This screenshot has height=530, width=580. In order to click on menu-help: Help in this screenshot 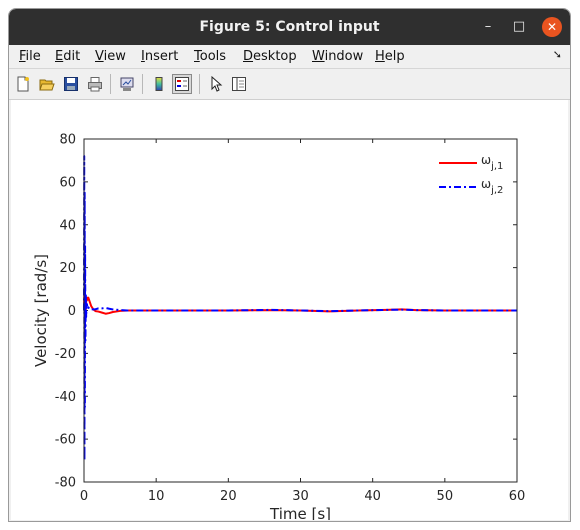, I will do `click(390, 56)`.